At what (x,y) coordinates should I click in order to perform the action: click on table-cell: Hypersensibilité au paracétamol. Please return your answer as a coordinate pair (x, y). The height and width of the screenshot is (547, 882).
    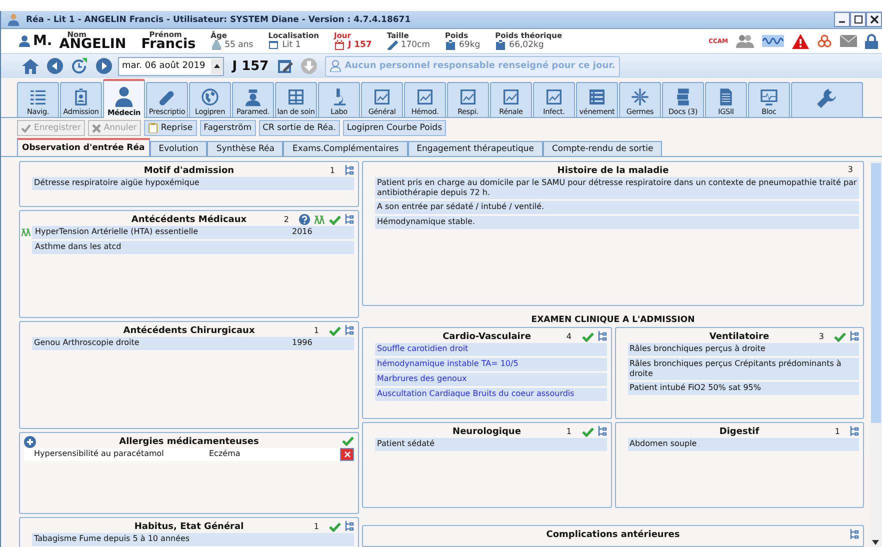
    Looking at the image, I should click on (99, 453).